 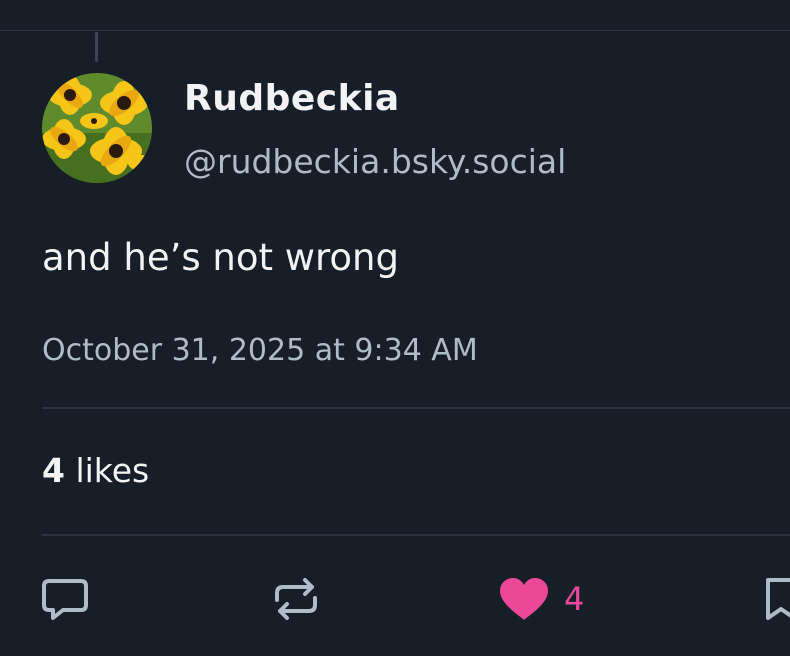 I want to click on repost-button, so click(x=296, y=599).